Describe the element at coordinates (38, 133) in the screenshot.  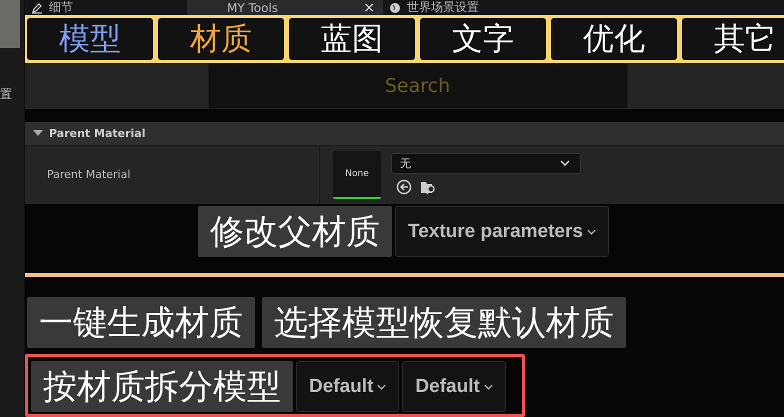
I see `caret-icon` at that location.